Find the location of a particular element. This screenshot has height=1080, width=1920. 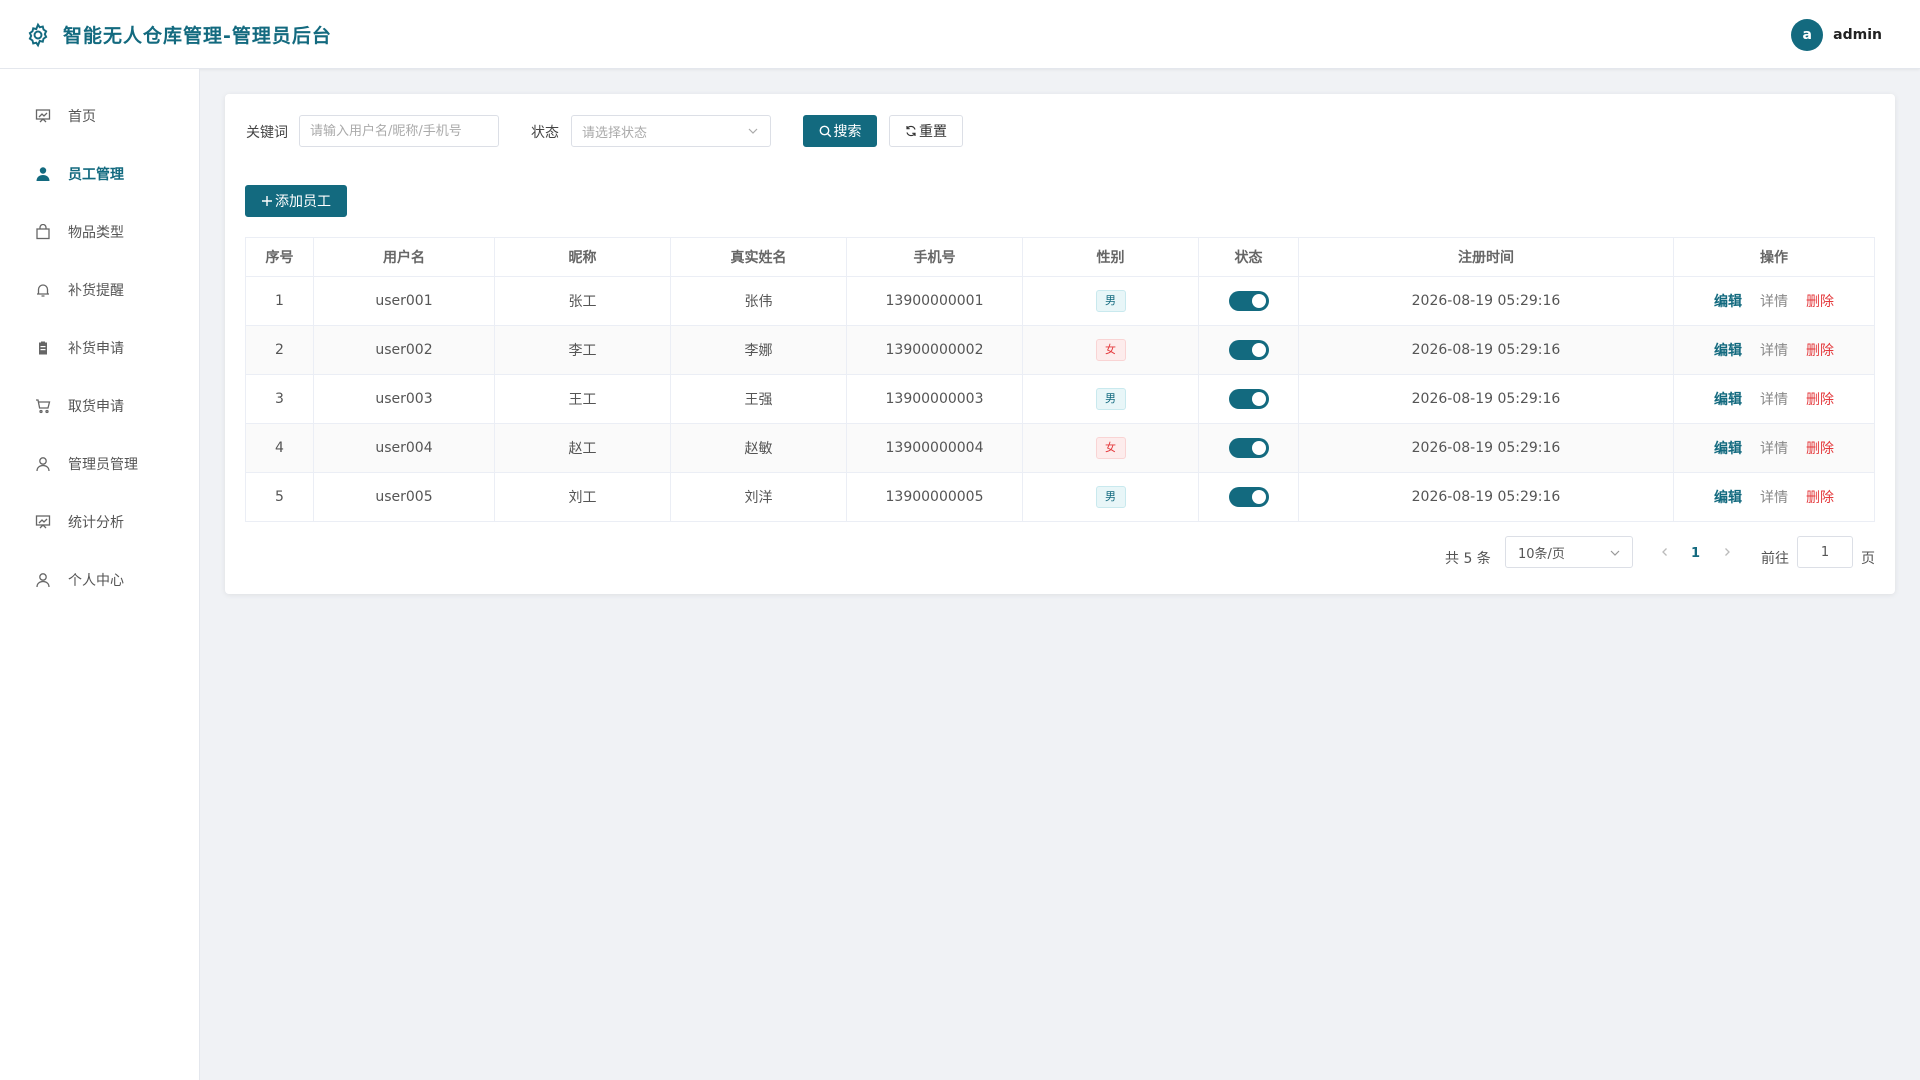

username: admin is located at coordinates (1857, 35).